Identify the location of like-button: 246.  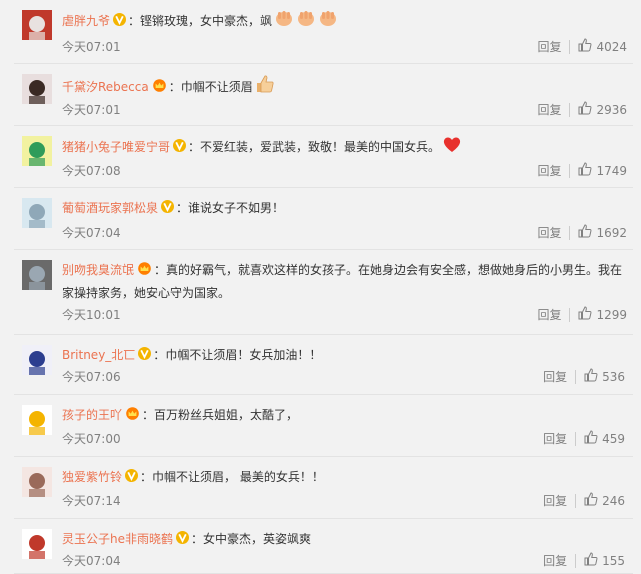
(604, 500).